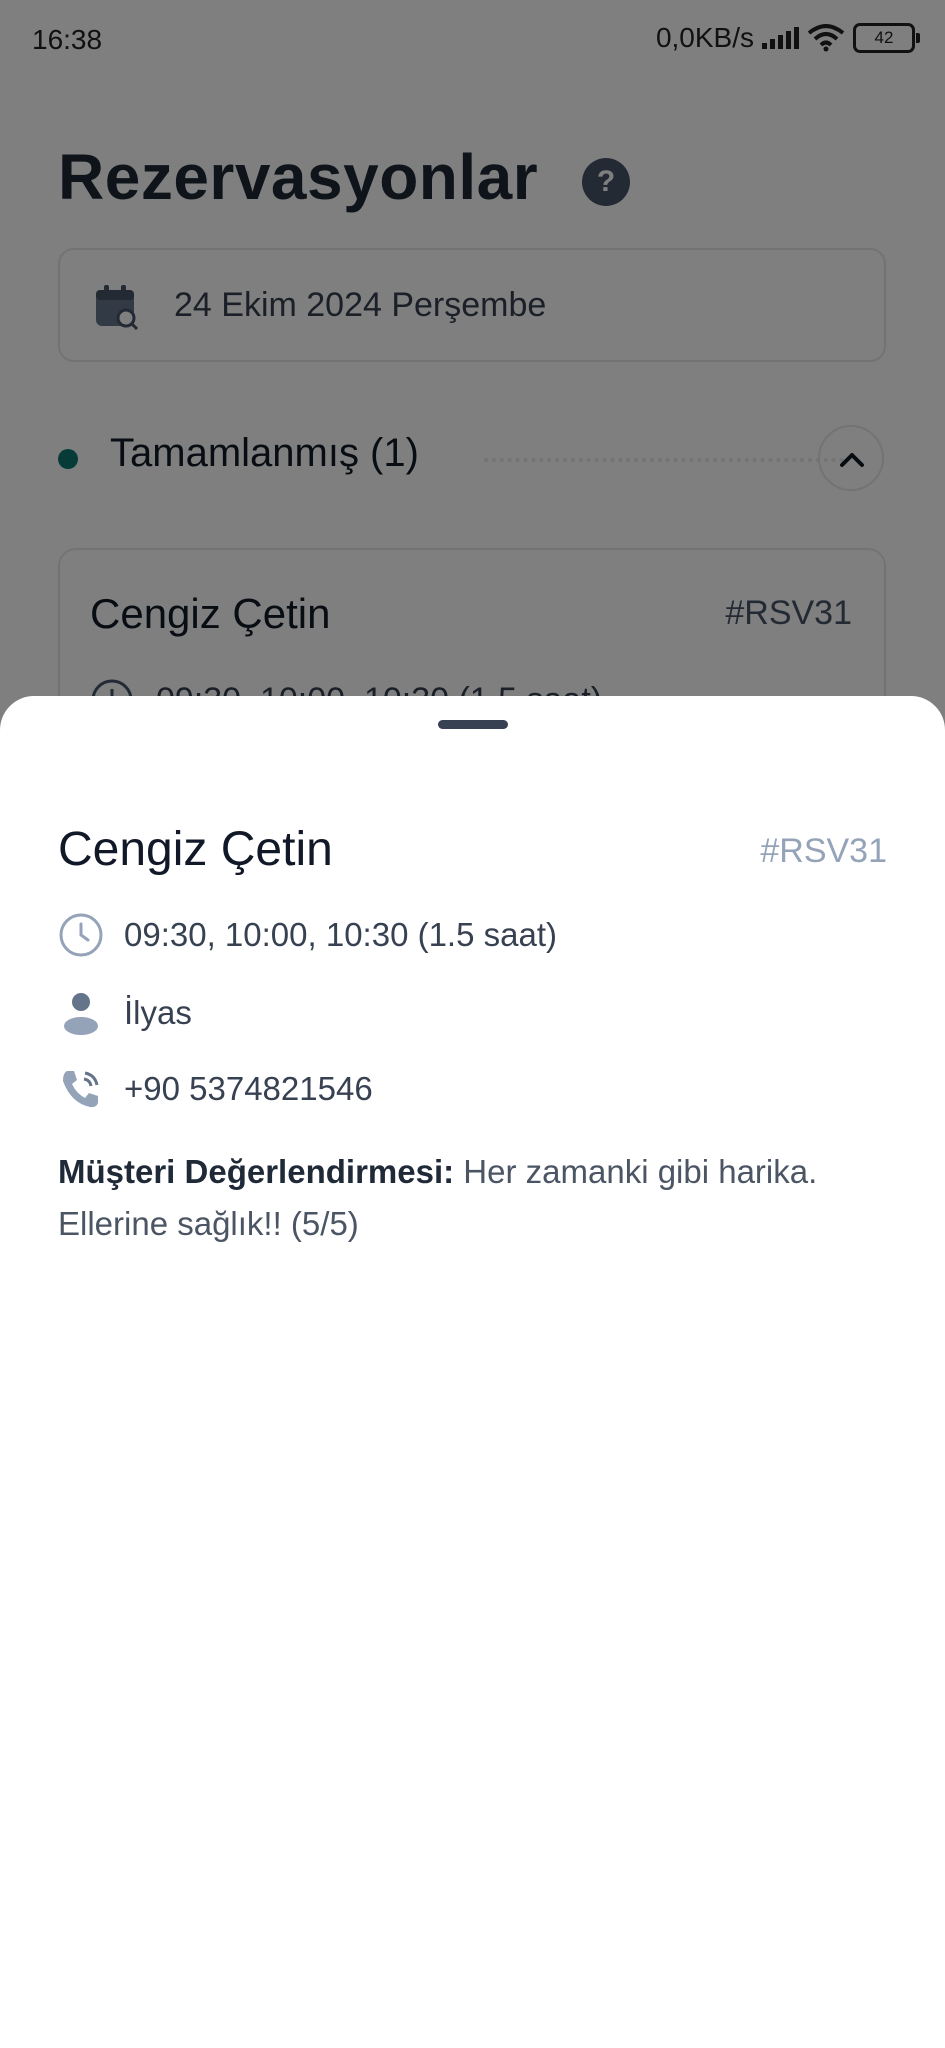 The height and width of the screenshot is (2048, 945). I want to click on customer-name: Cengiz Çetin, so click(195, 849).